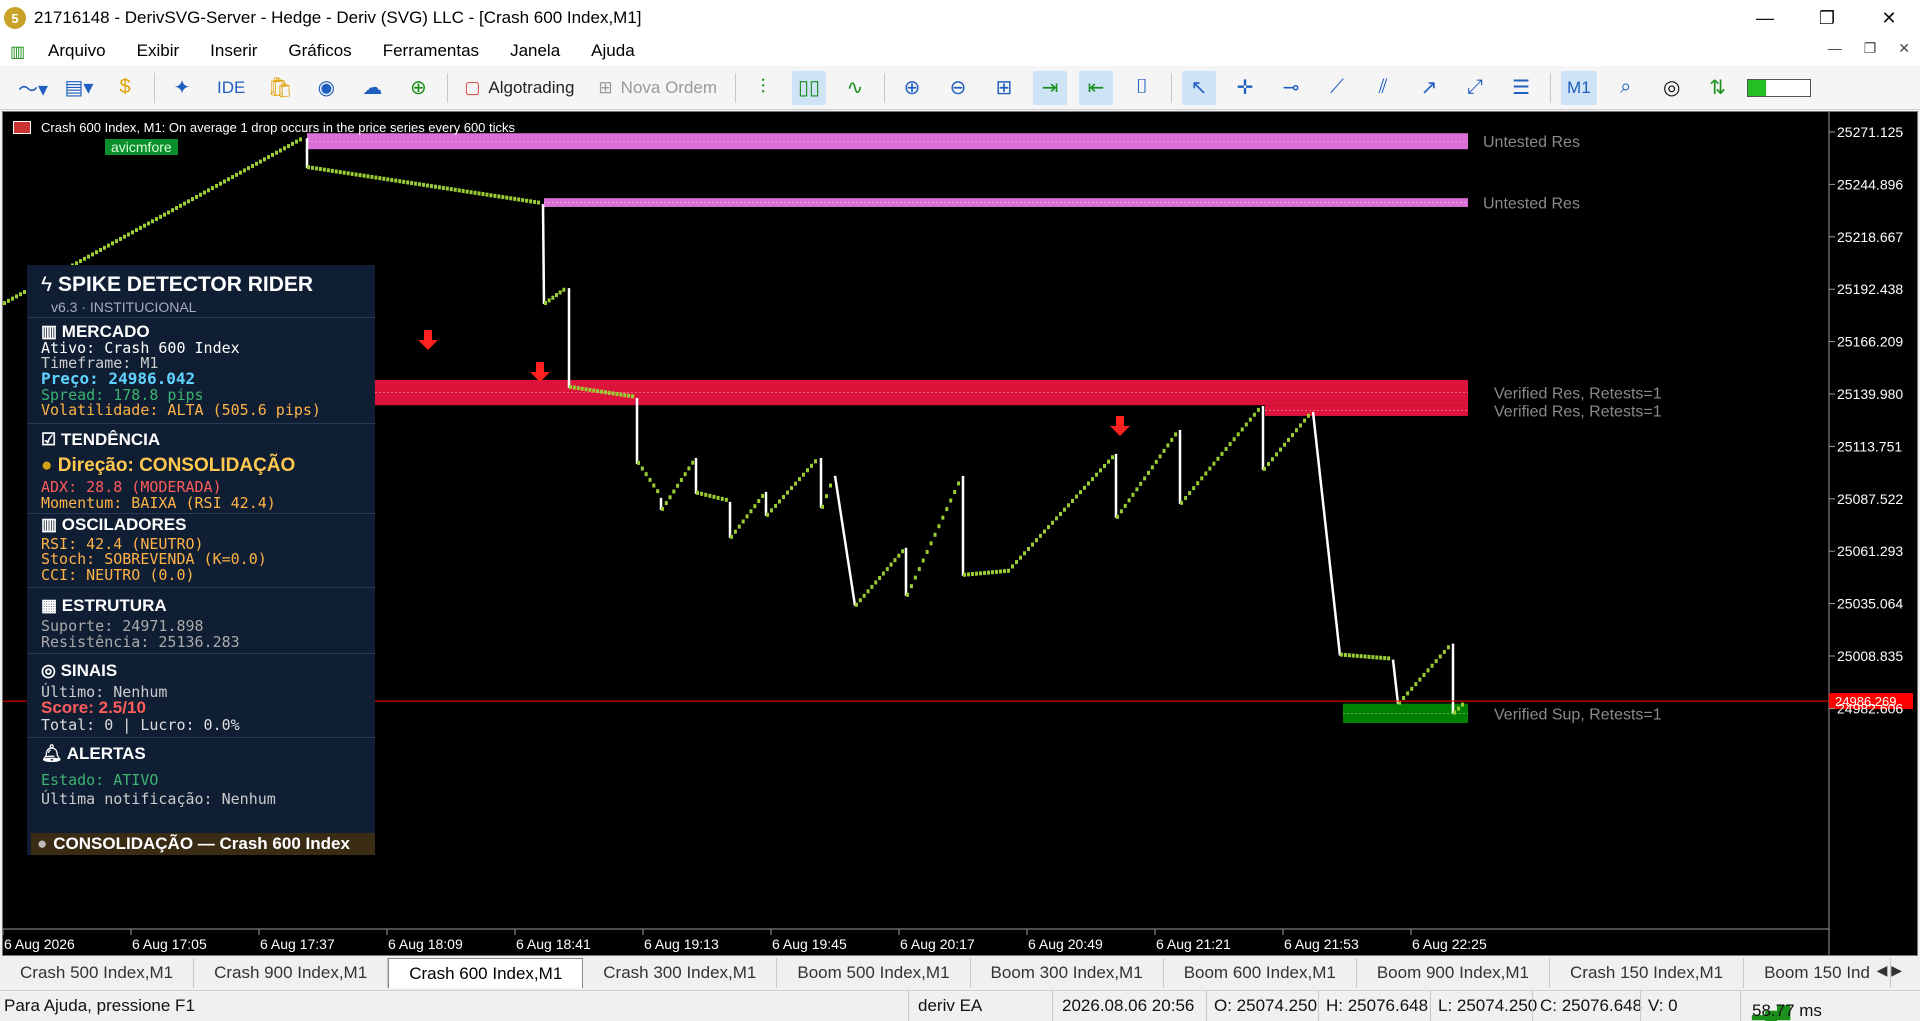 The width and height of the screenshot is (1920, 1021). What do you see at coordinates (1291, 88) in the screenshot?
I see `horizontal-line-icon: ⊸` at bounding box center [1291, 88].